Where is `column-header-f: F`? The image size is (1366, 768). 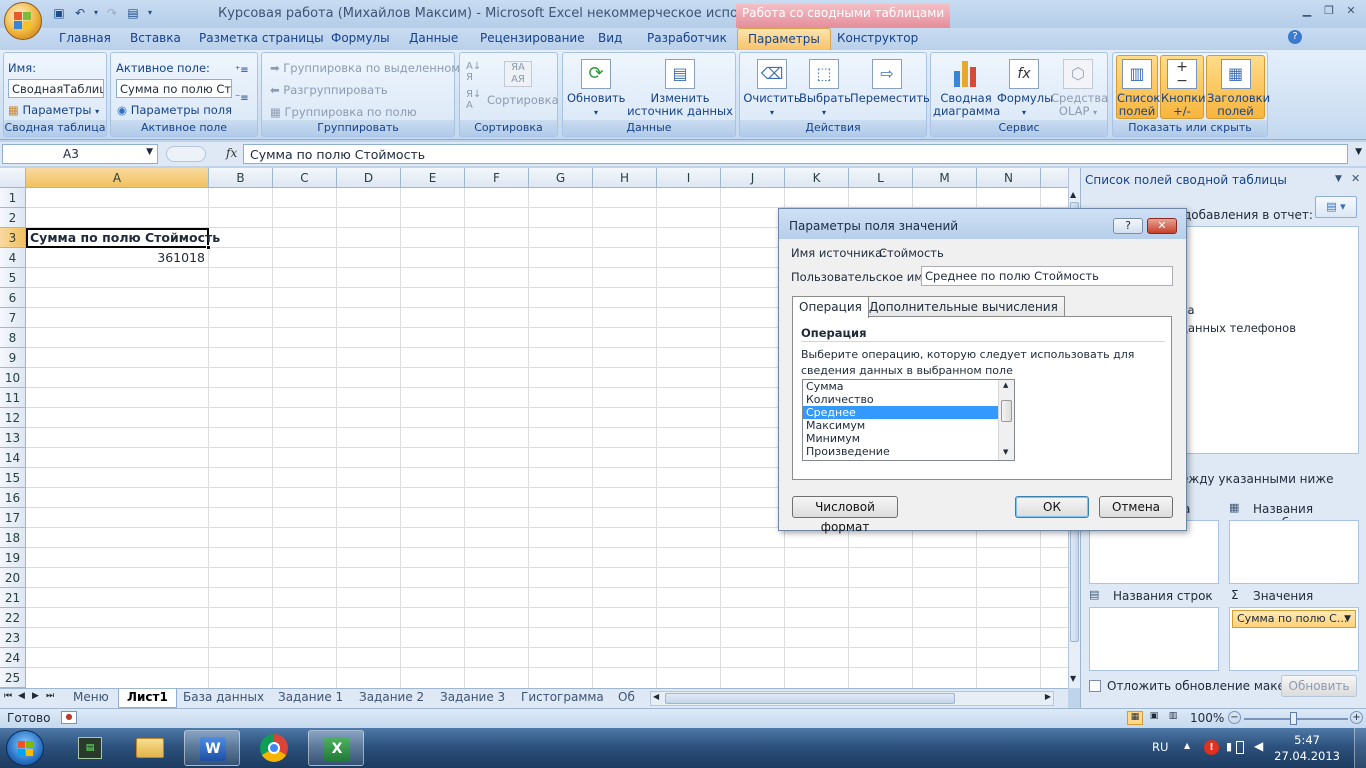
column-header-f: F is located at coordinates (497, 178).